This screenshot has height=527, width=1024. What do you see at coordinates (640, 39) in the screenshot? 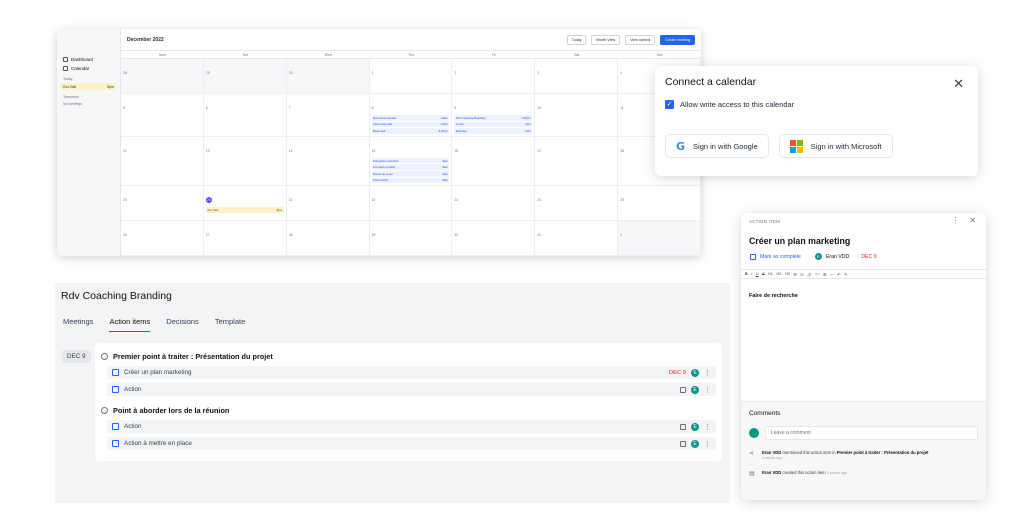
I see `view-options-button: View options` at bounding box center [640, 39].